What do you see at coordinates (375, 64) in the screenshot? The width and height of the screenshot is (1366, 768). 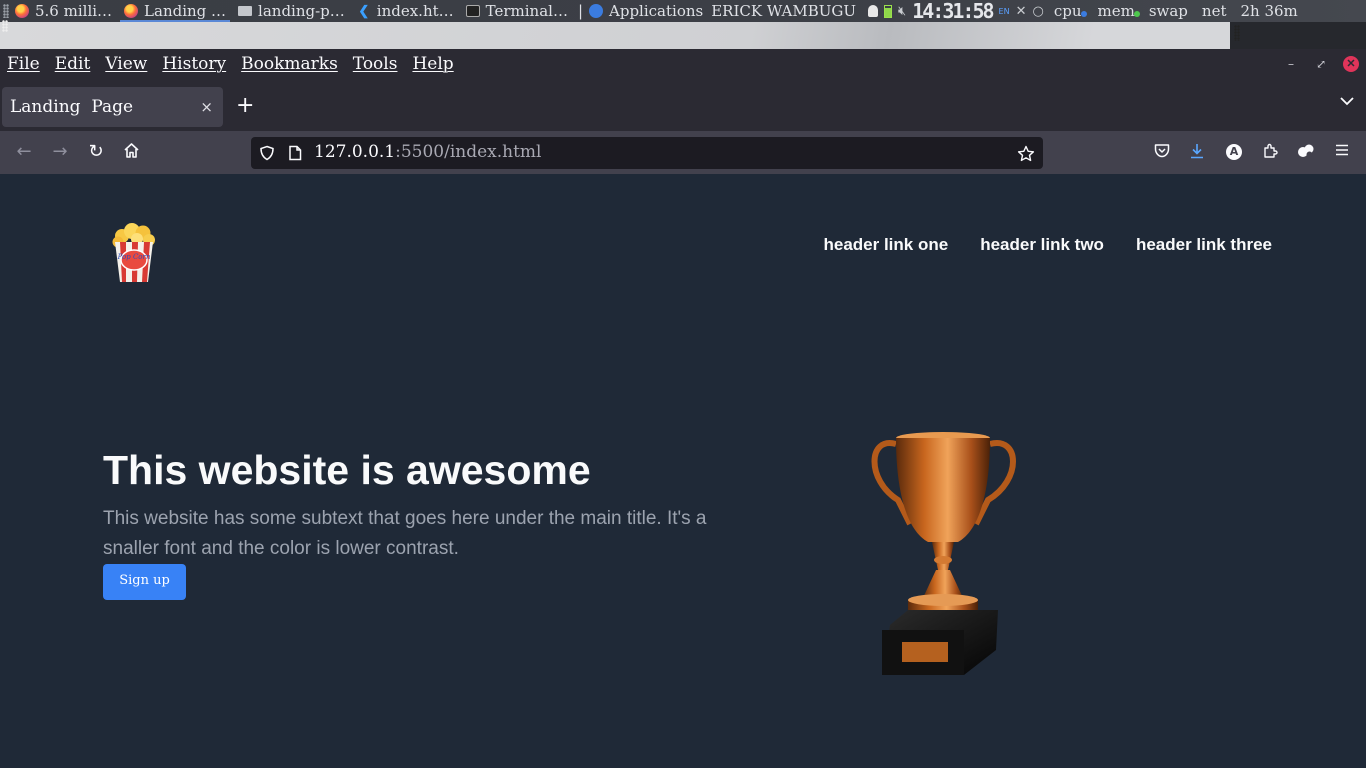 I see `menu-tools: Tools` at bounding box center [375, 64].